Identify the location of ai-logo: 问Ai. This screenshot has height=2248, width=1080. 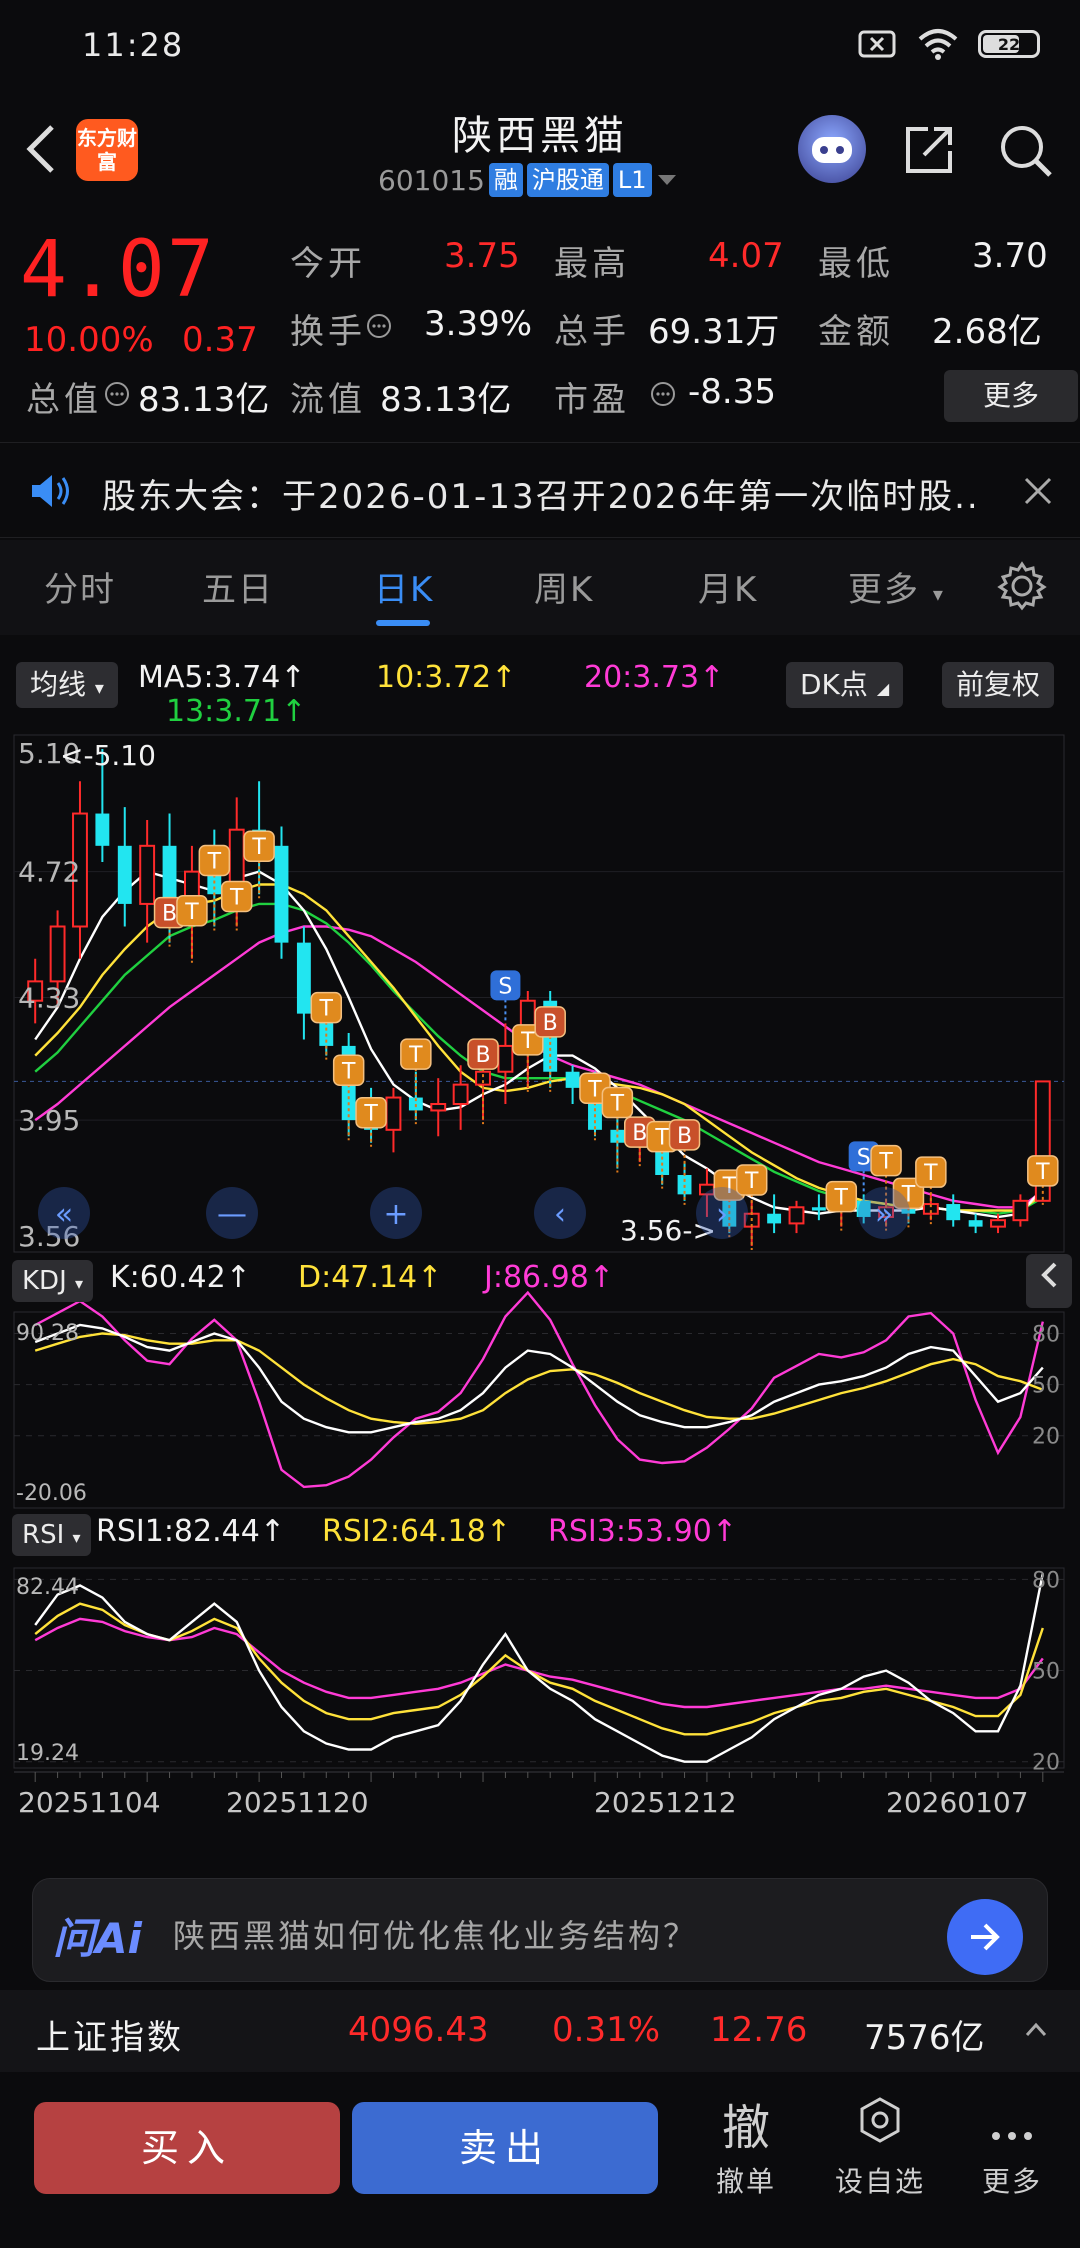
(97, 1938).